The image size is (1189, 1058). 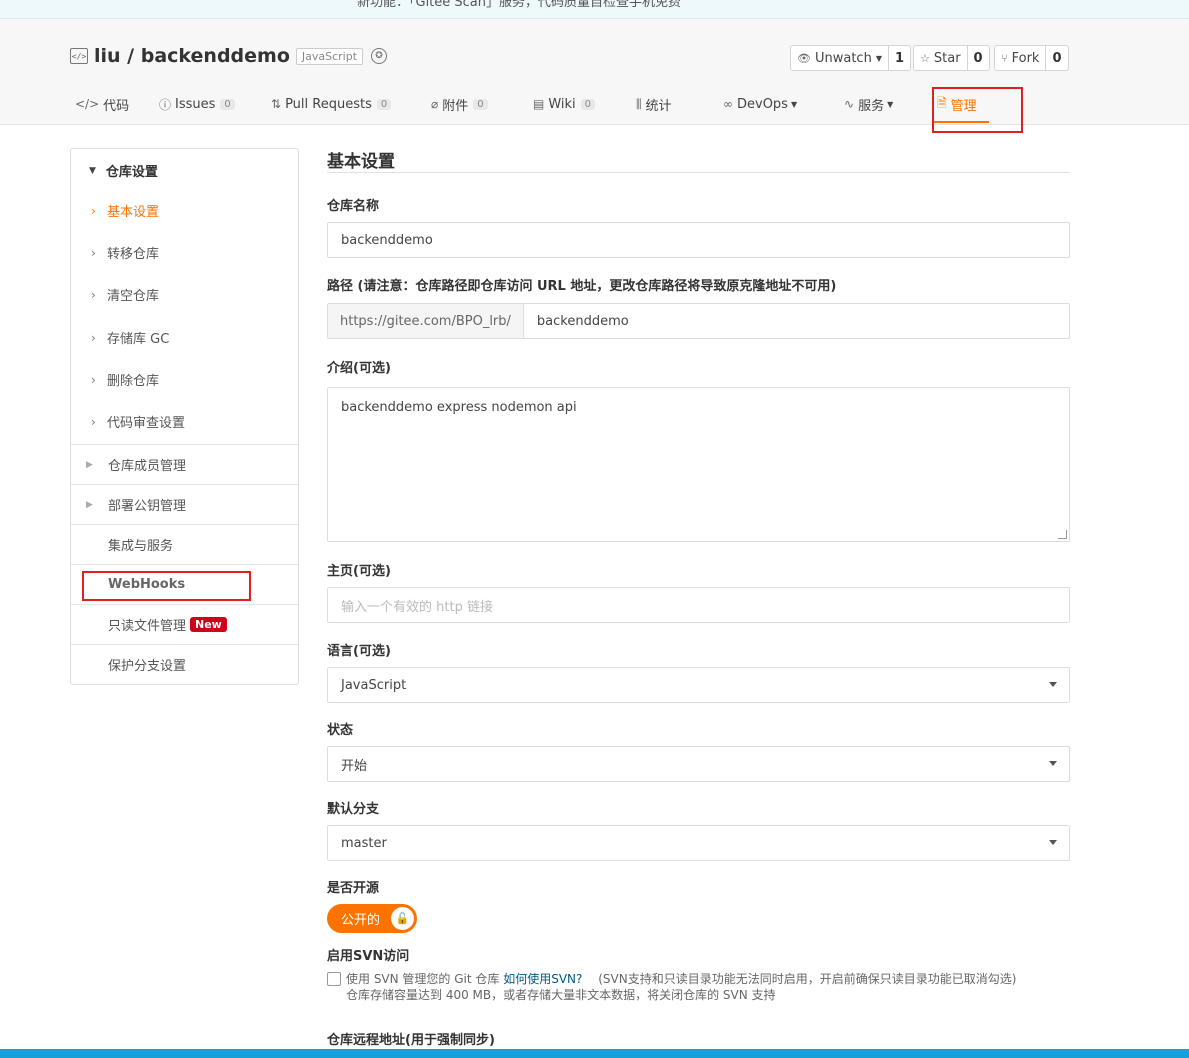 I want to click on tab-label: Issues, so click(x=195, y=104).